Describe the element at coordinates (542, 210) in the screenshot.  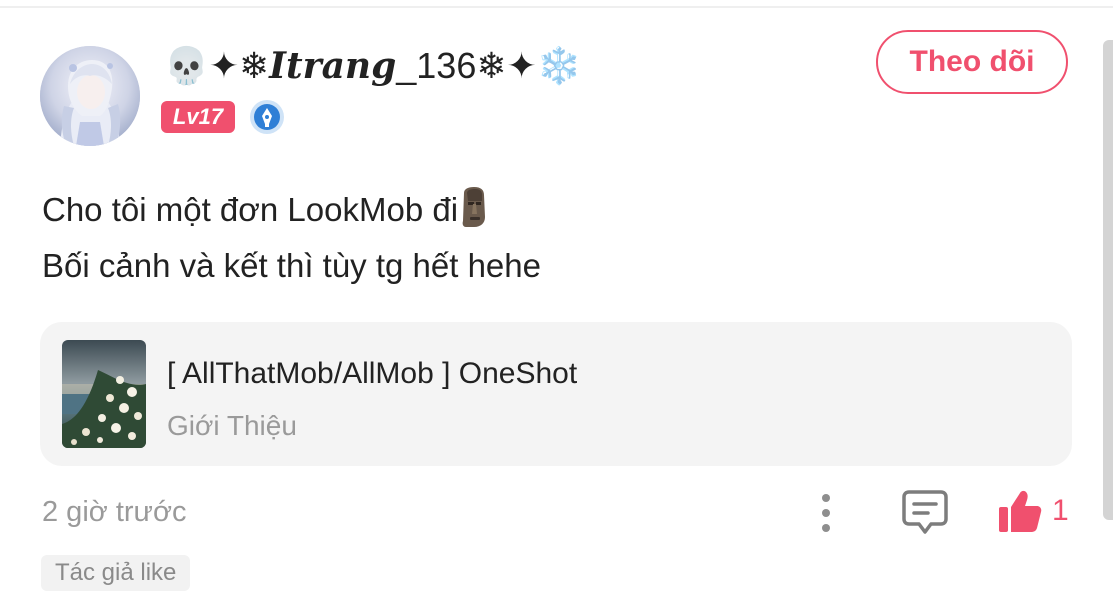
I see `post-line-1: Cho tôi một đơn LookMob đi` at that location.